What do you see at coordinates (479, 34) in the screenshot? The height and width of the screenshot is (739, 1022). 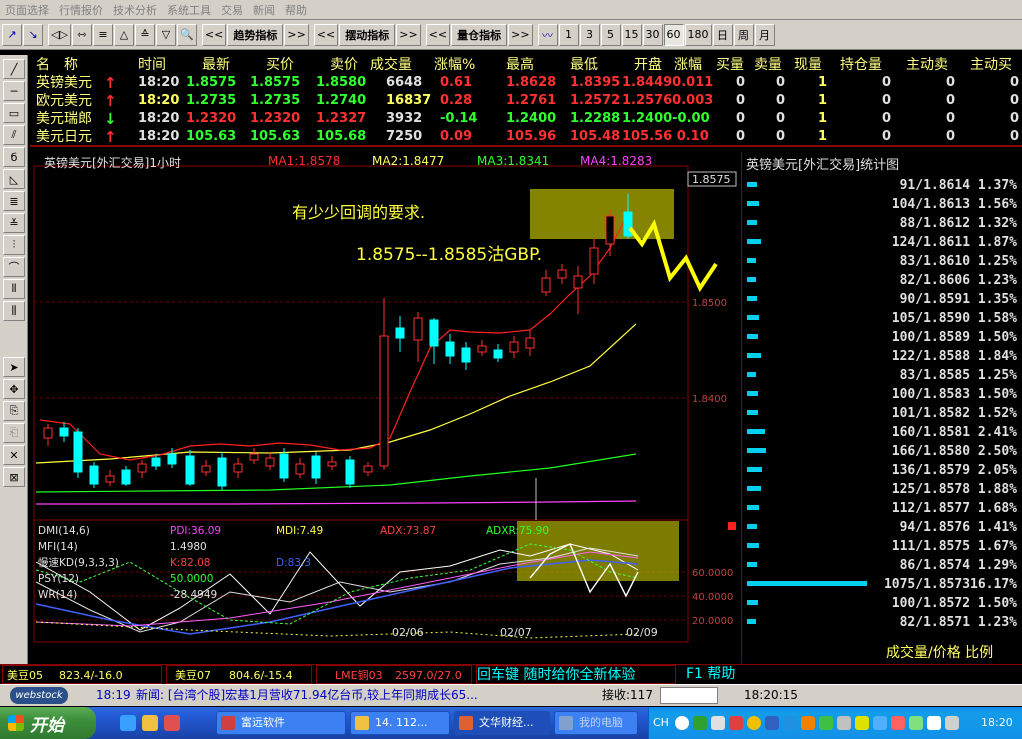 I see `volume-indicator-button: 量仓指标` at bounding box center [479, 34].